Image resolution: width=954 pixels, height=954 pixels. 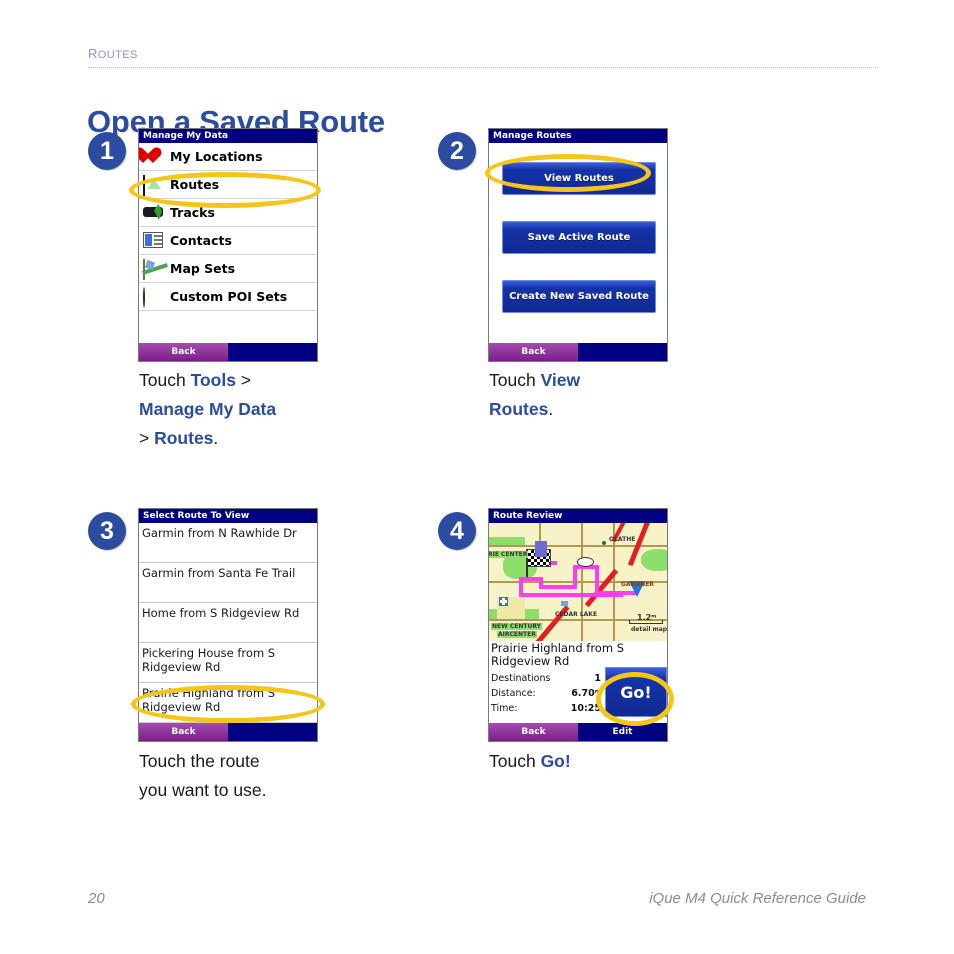 I want to click on route-list-item: Home from S Ridgeview Rd, so click(x=228, y=623).